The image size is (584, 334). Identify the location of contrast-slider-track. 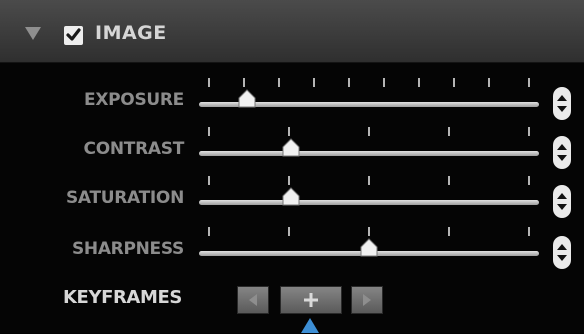
(369, 153).